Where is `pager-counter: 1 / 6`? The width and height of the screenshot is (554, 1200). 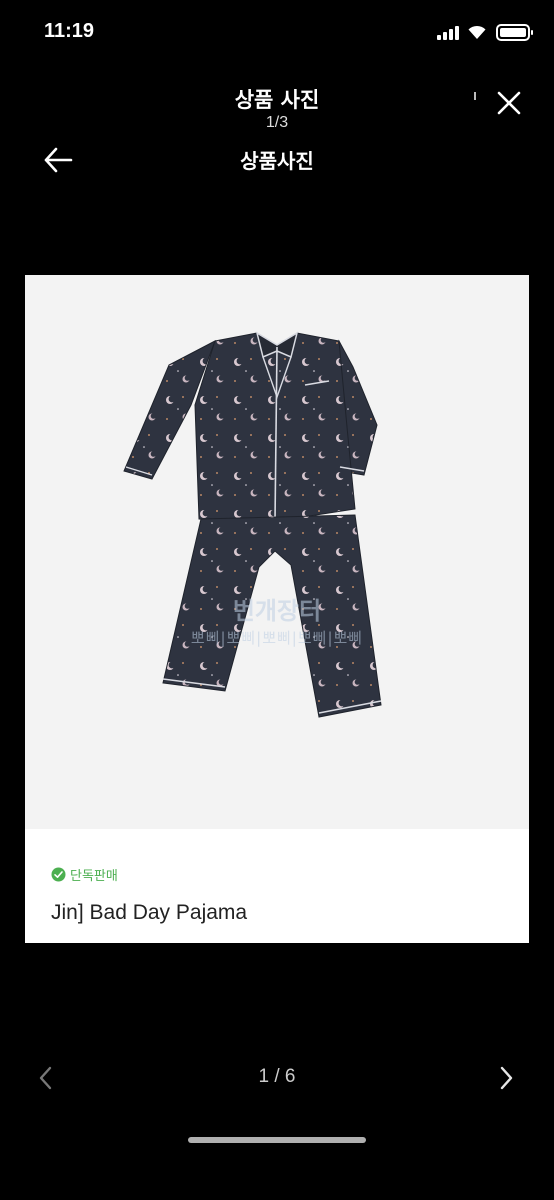
pager-counter: 1 / 6 is located at coordinates (277, 1076).